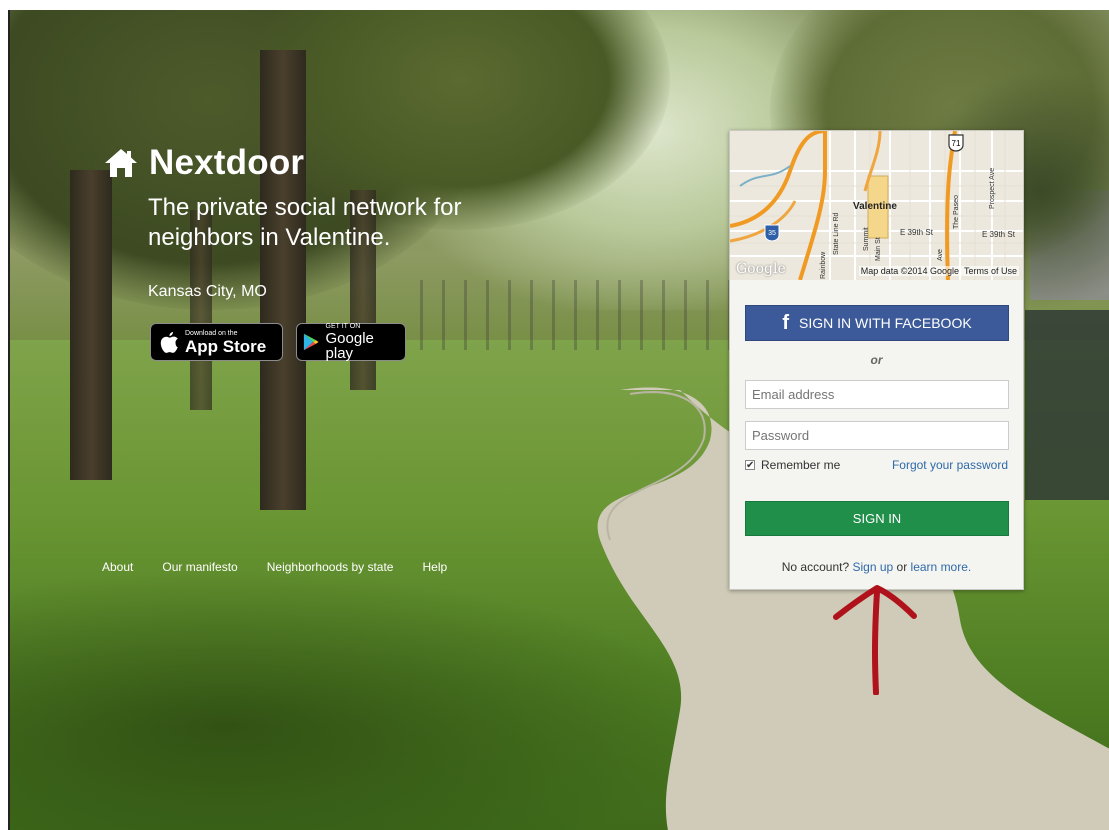 The image size is (1109, 830). What do you see at coordinates (956, 212) in the screenshot?
I see `svg-text: The Paseo` at bounding box center [956, 212].